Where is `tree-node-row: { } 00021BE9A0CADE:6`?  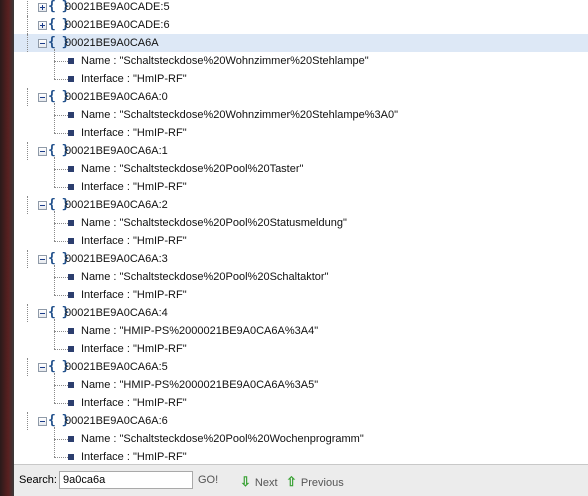 tree-node-row: { } 00021BE9A0CADE:6 is located at coordinates (301, 25).